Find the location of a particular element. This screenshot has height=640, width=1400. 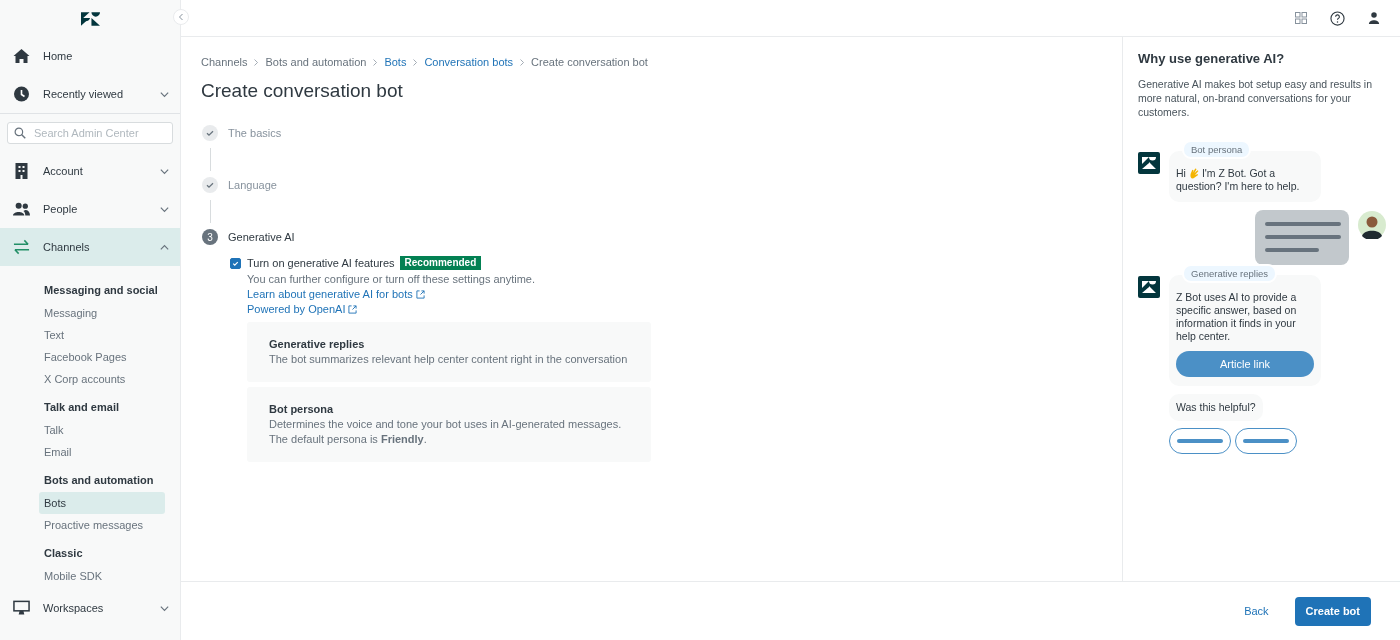

external-link: Learn about generative AI for bots is located at coordinates (336, 294).